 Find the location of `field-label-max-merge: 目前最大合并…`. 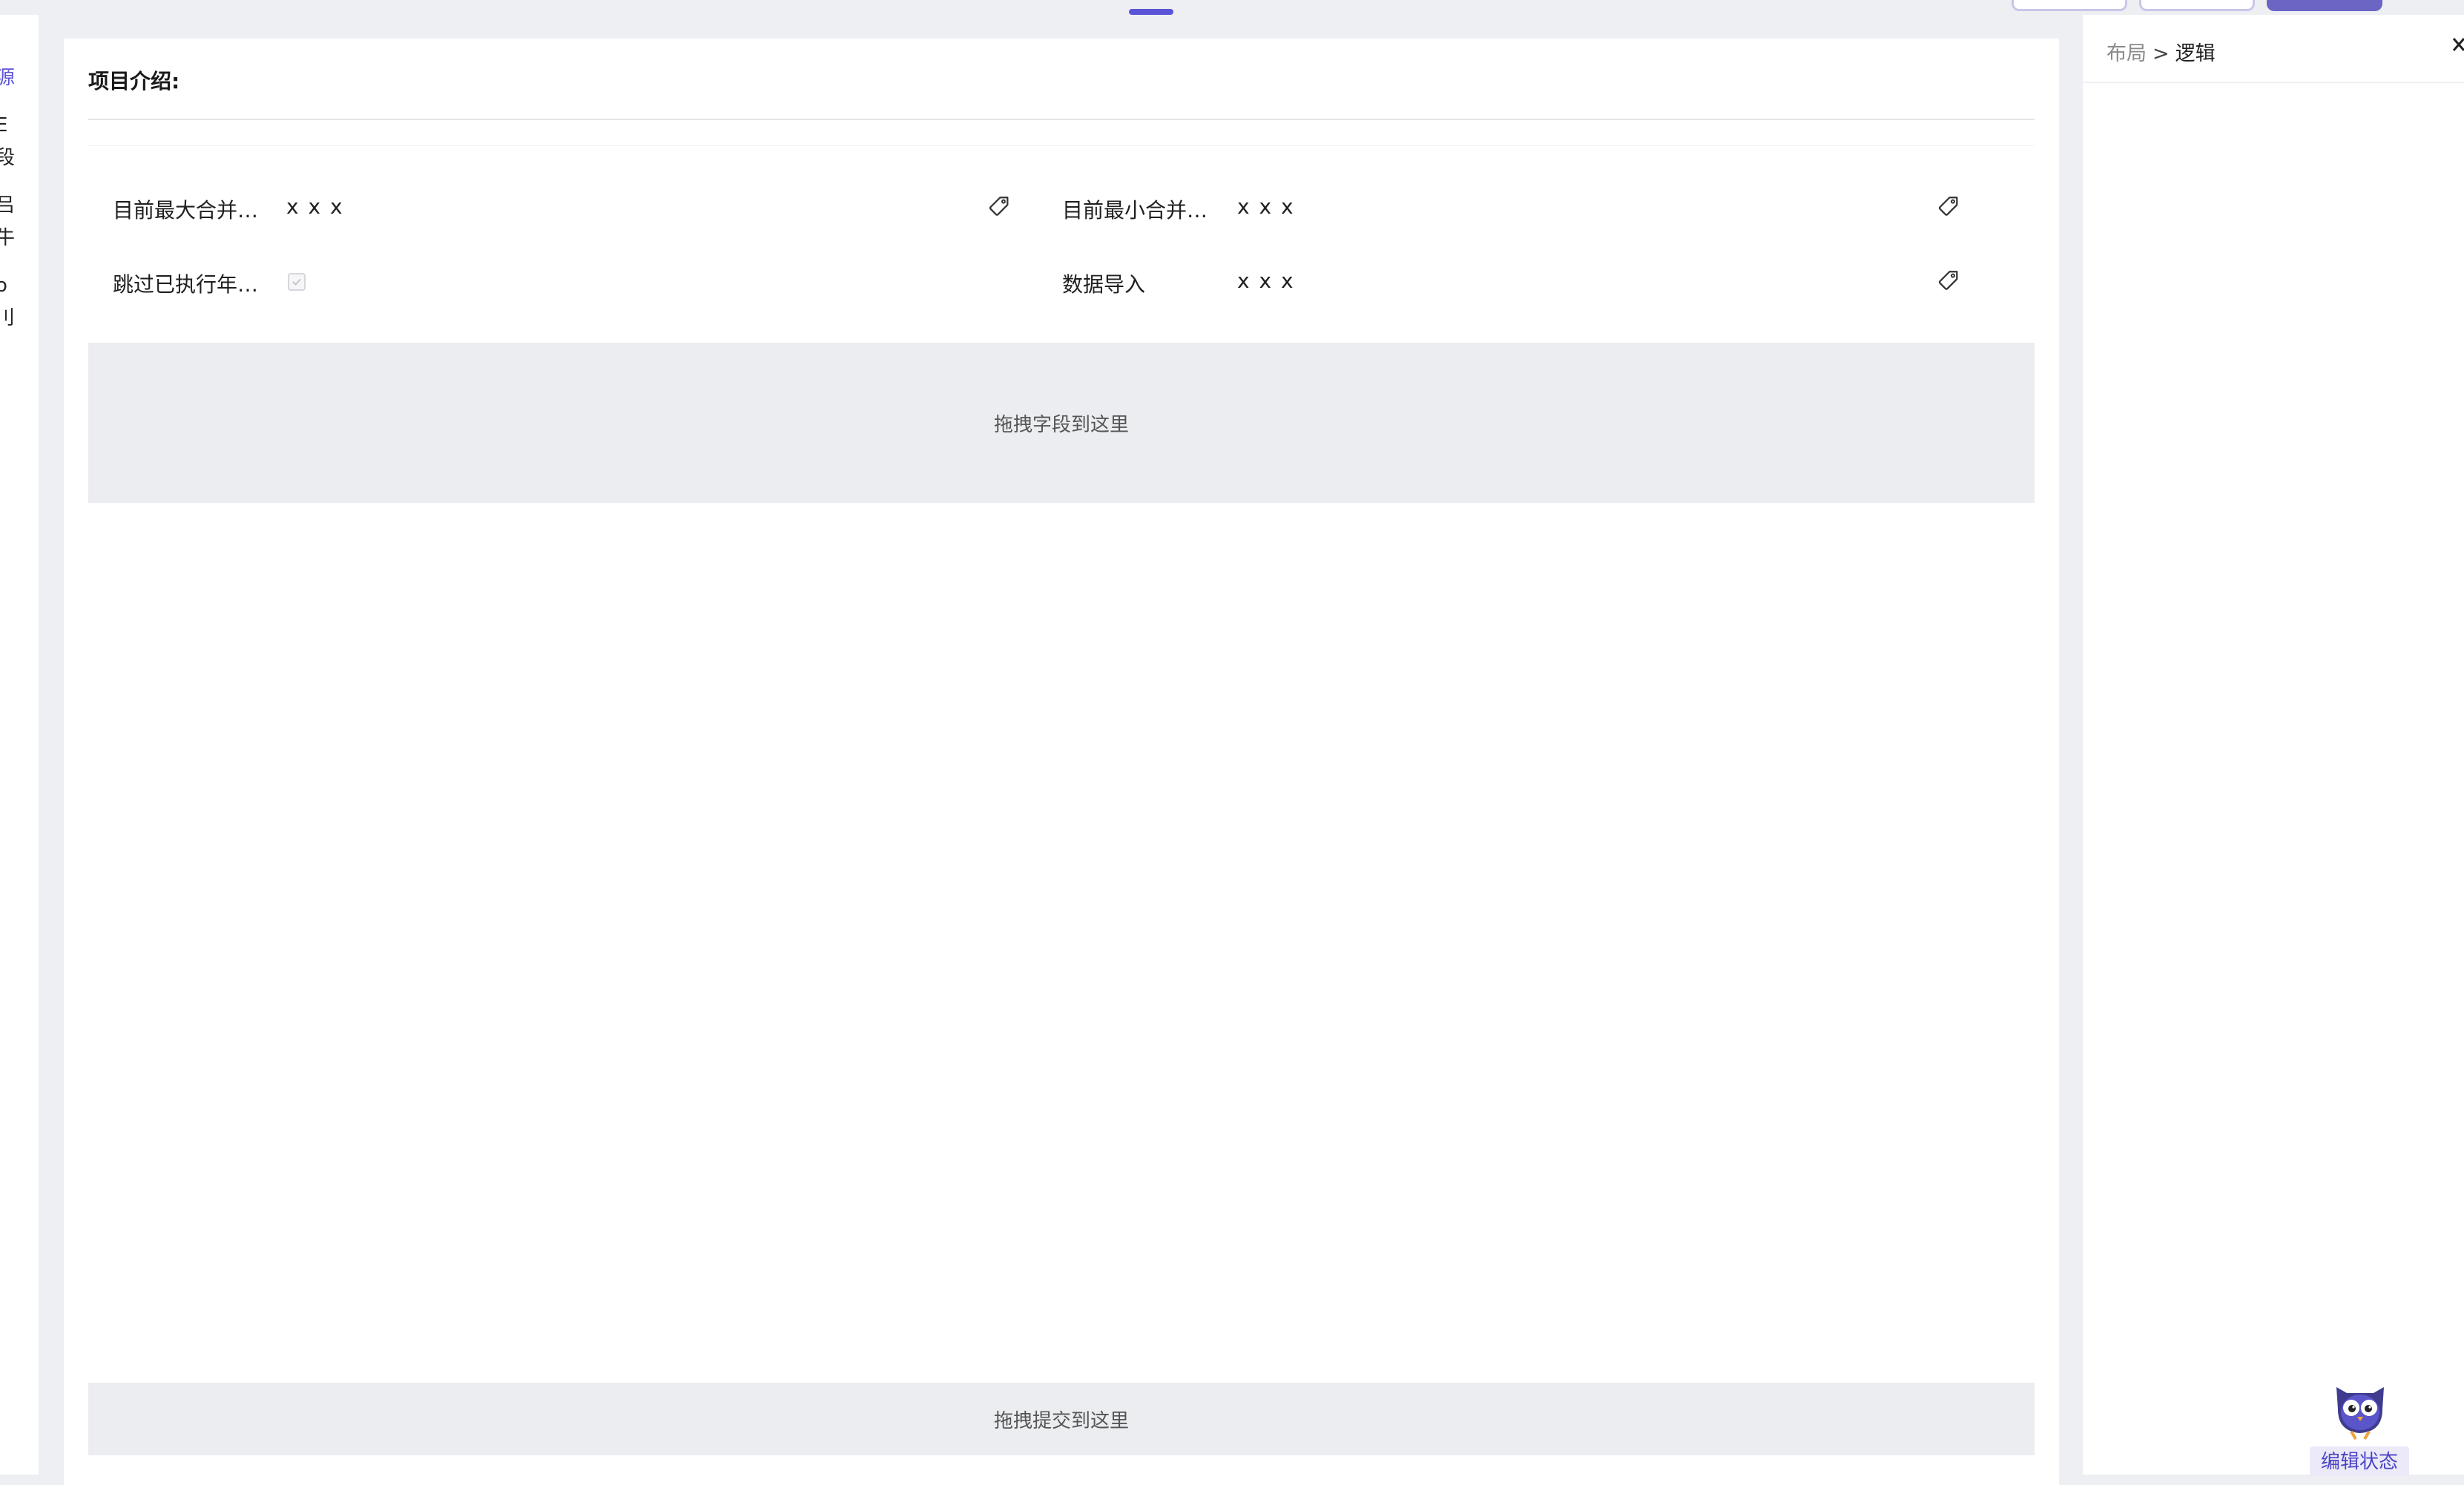

field-label-max-merge: 目前最大合并… is located at coordinates (186, 210).